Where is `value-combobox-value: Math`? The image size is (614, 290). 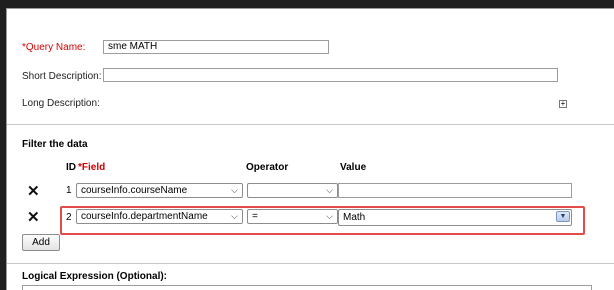 value-combobox-value: Math is located at coordinates (354, 217).